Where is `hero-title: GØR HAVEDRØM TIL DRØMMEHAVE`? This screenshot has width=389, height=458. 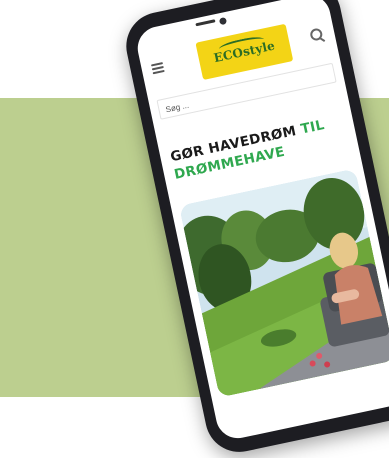
hero-title: GØR HAVEDRØM TIL DRØMMEHAVE is located at coordinates (259, 148).